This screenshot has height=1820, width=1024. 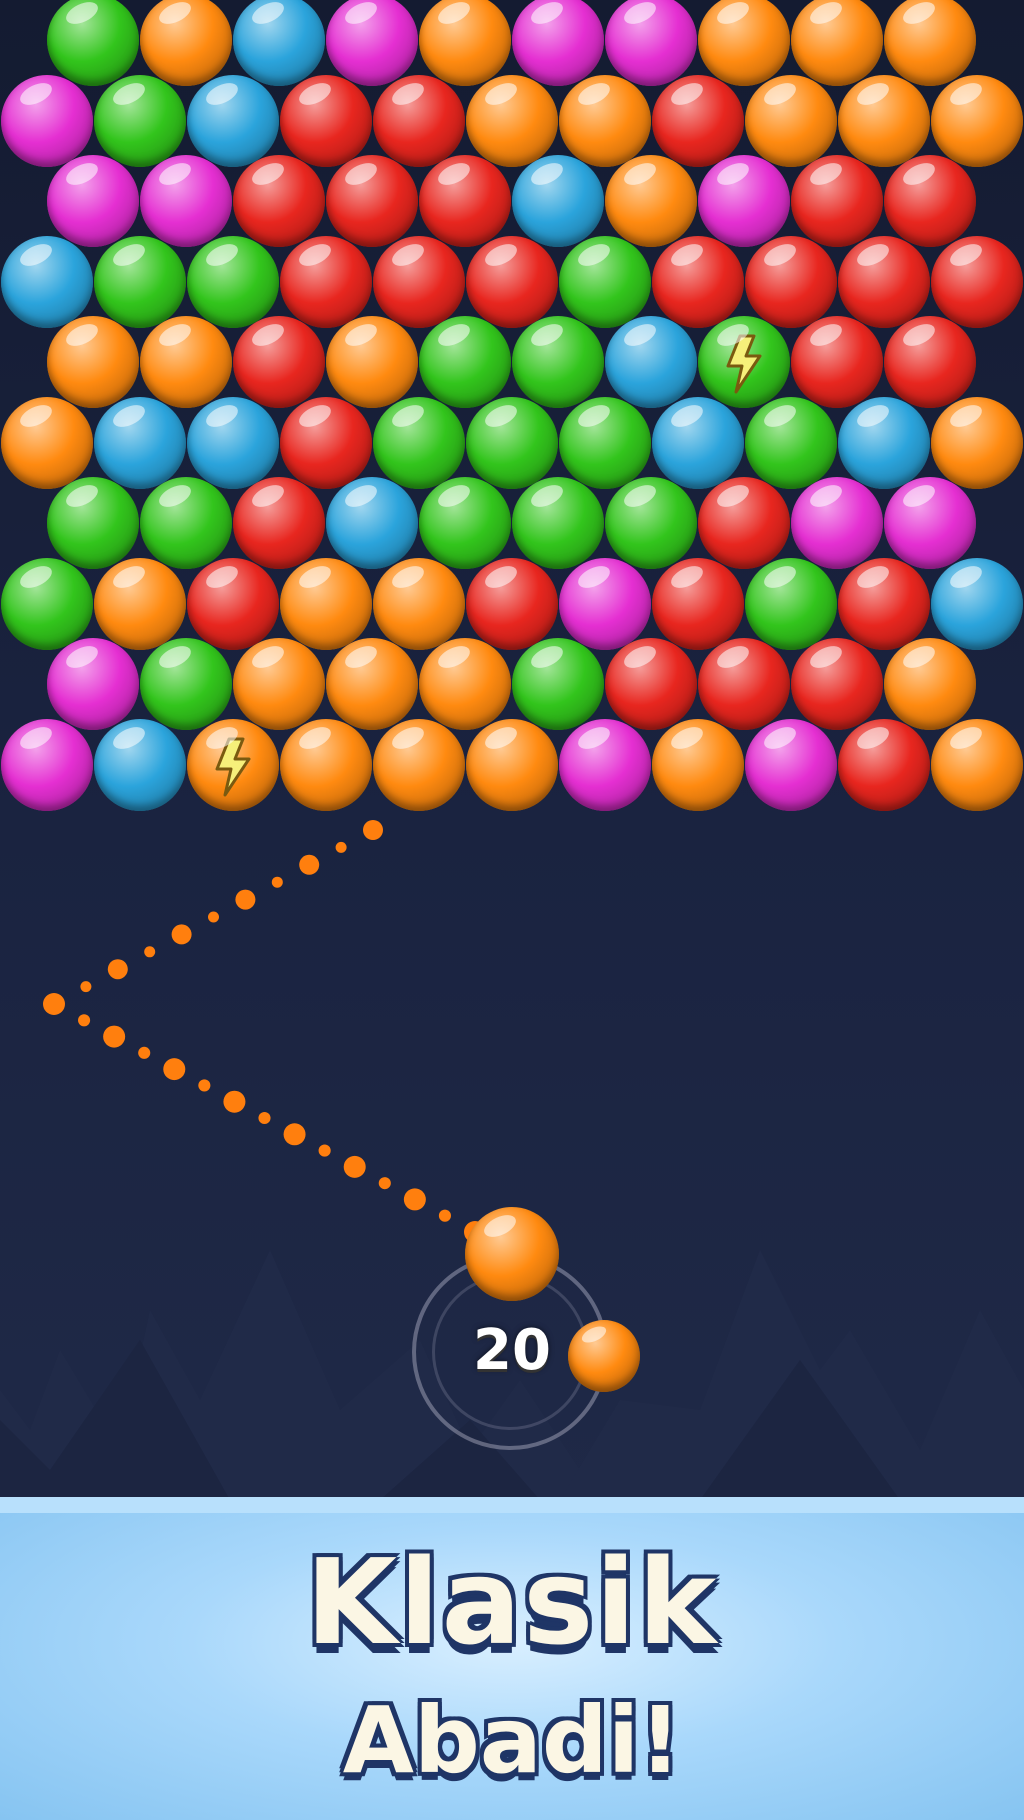 What do you see at coordinates (264, 1031) in the screenshot?
I see `aim-trajectory` at bounding box center [264, 1031].